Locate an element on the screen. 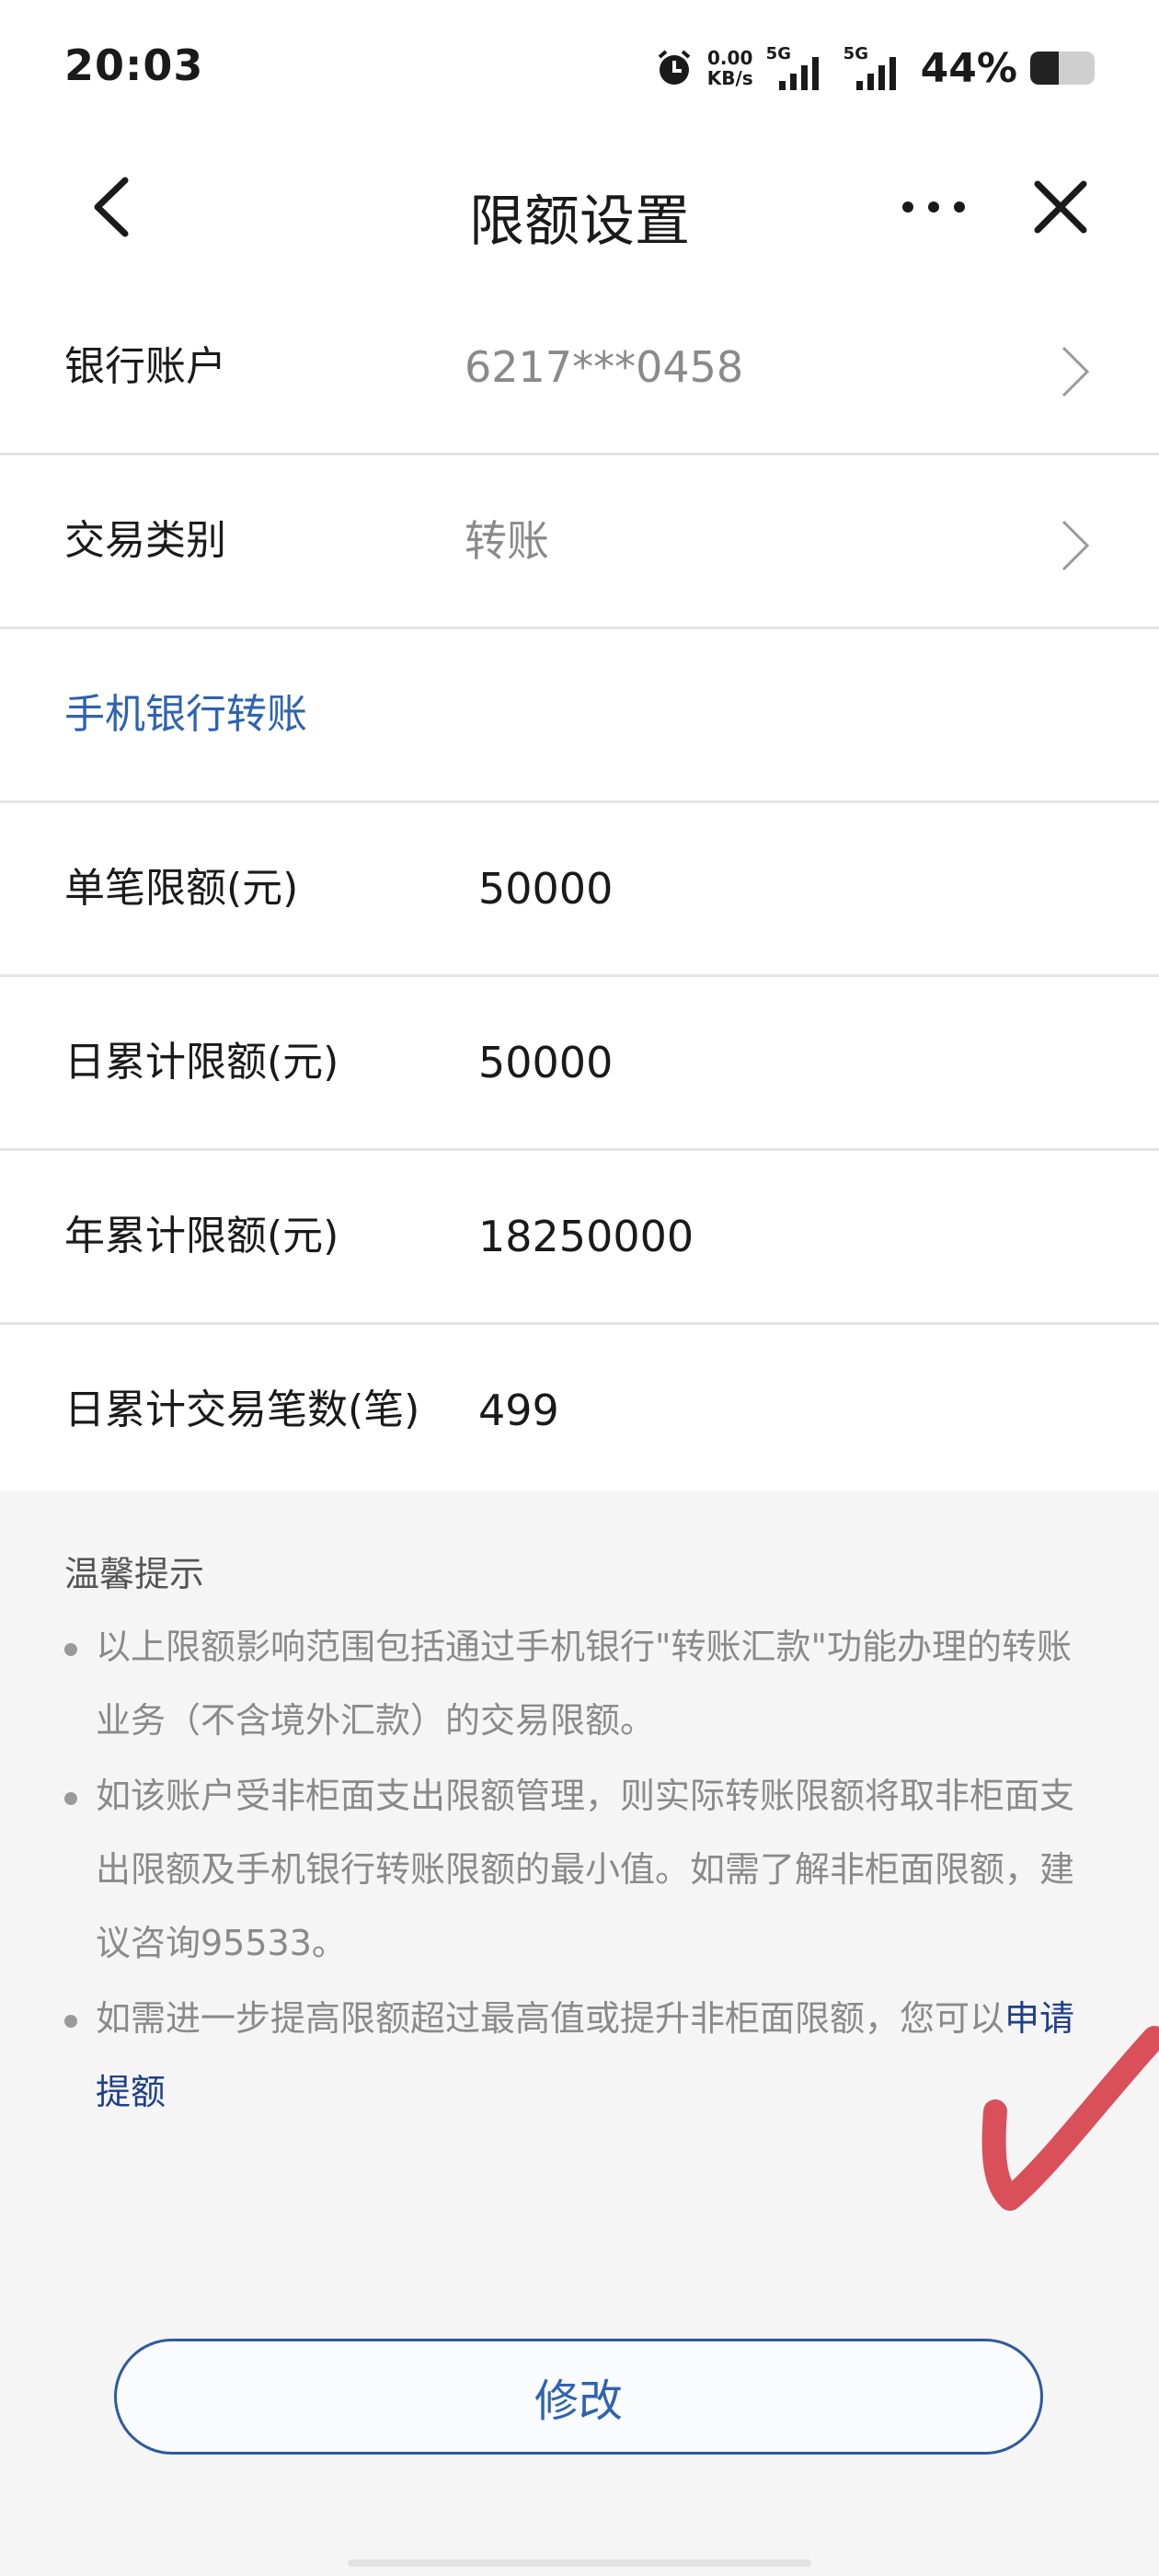 Image resolution: width=1159 pixels, height=2576 pixels. limit-label: 单笔限额(元) is located at coordinates (181, 888).